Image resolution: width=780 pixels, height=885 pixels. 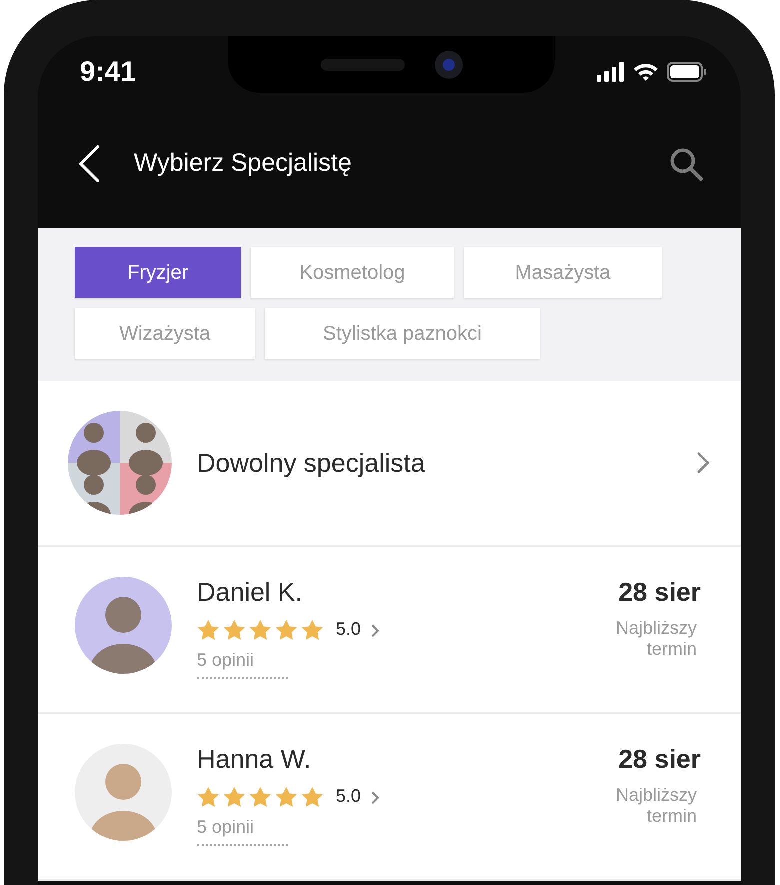 I want to click on category-tab: Masażysta, so click(x=563, y=272).